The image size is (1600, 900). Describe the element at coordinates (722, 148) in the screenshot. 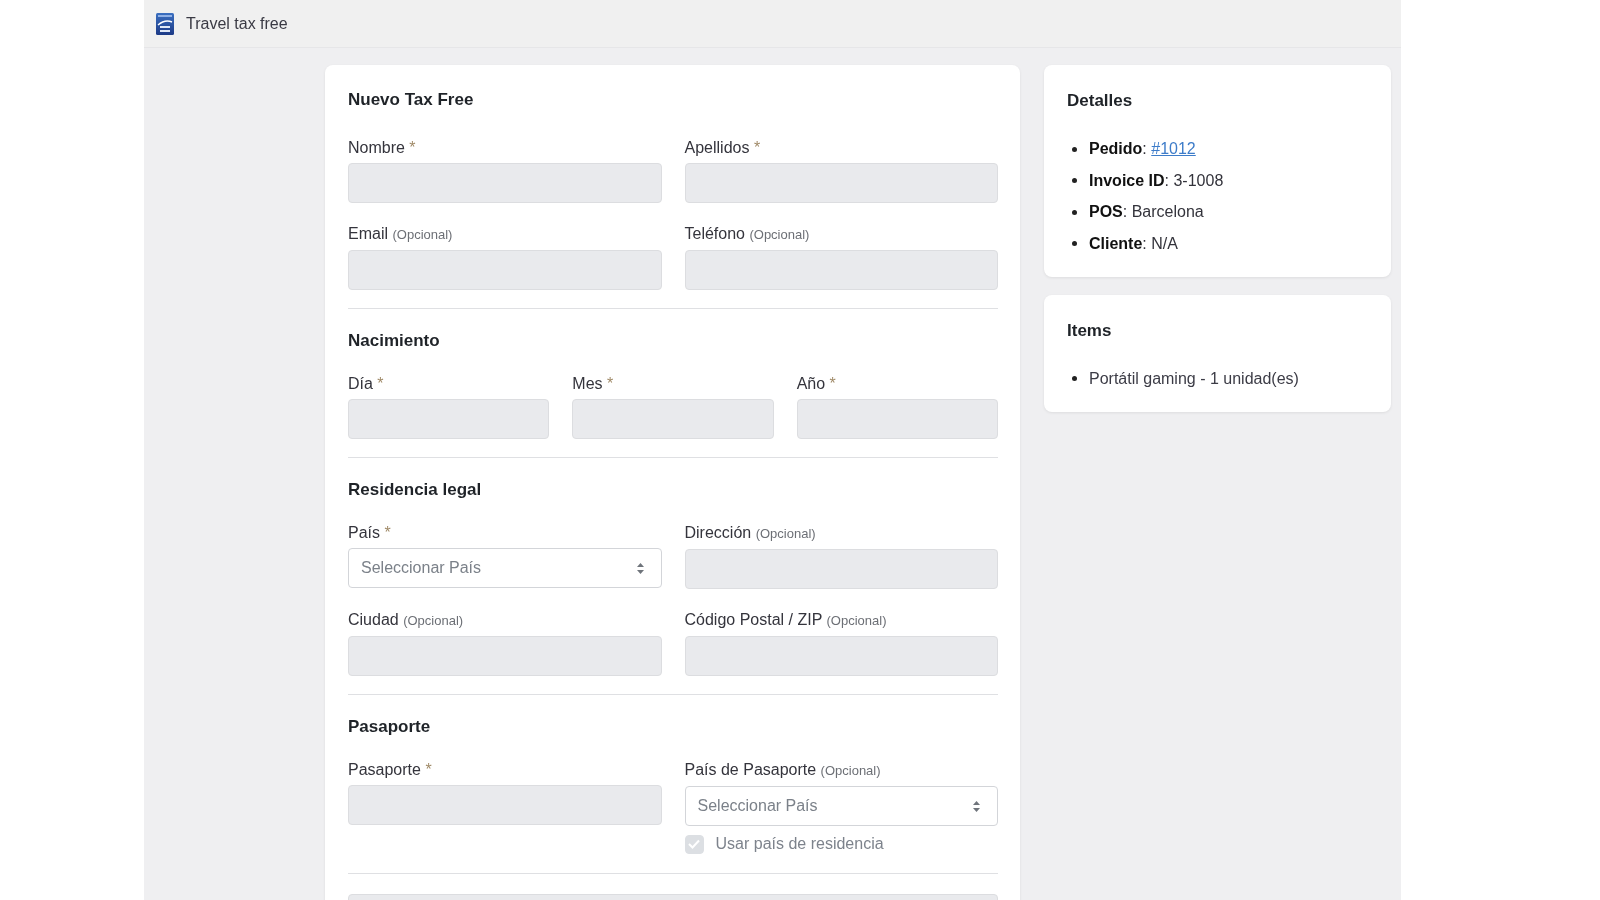

I see `field-label: Apellidos *` at that location.